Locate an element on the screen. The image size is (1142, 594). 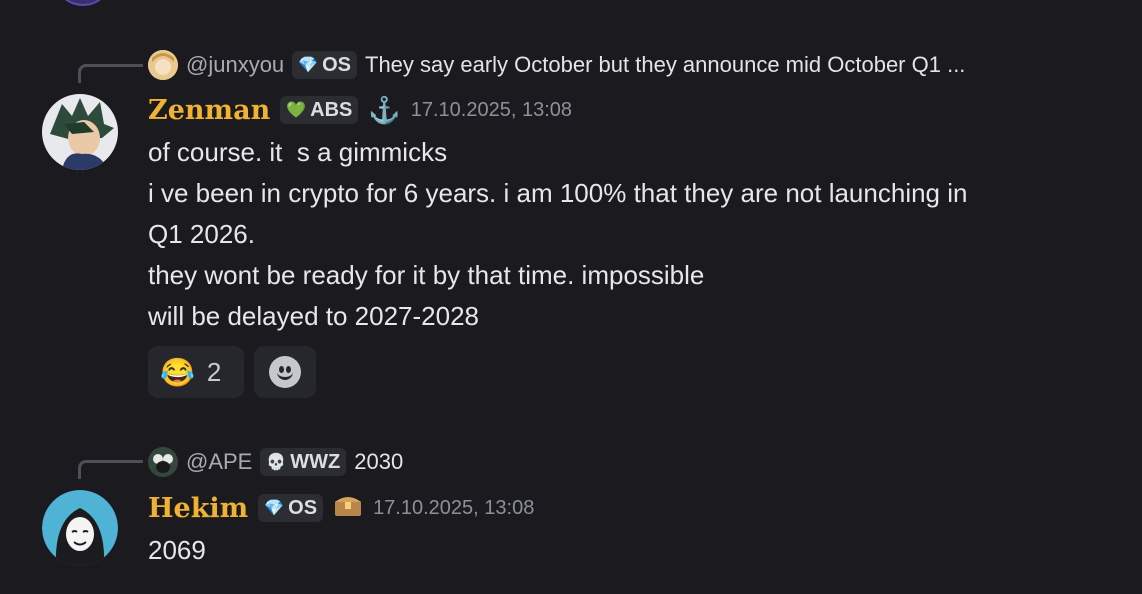
reply-tag-label: WWZ is located at coordinates (315, 461).